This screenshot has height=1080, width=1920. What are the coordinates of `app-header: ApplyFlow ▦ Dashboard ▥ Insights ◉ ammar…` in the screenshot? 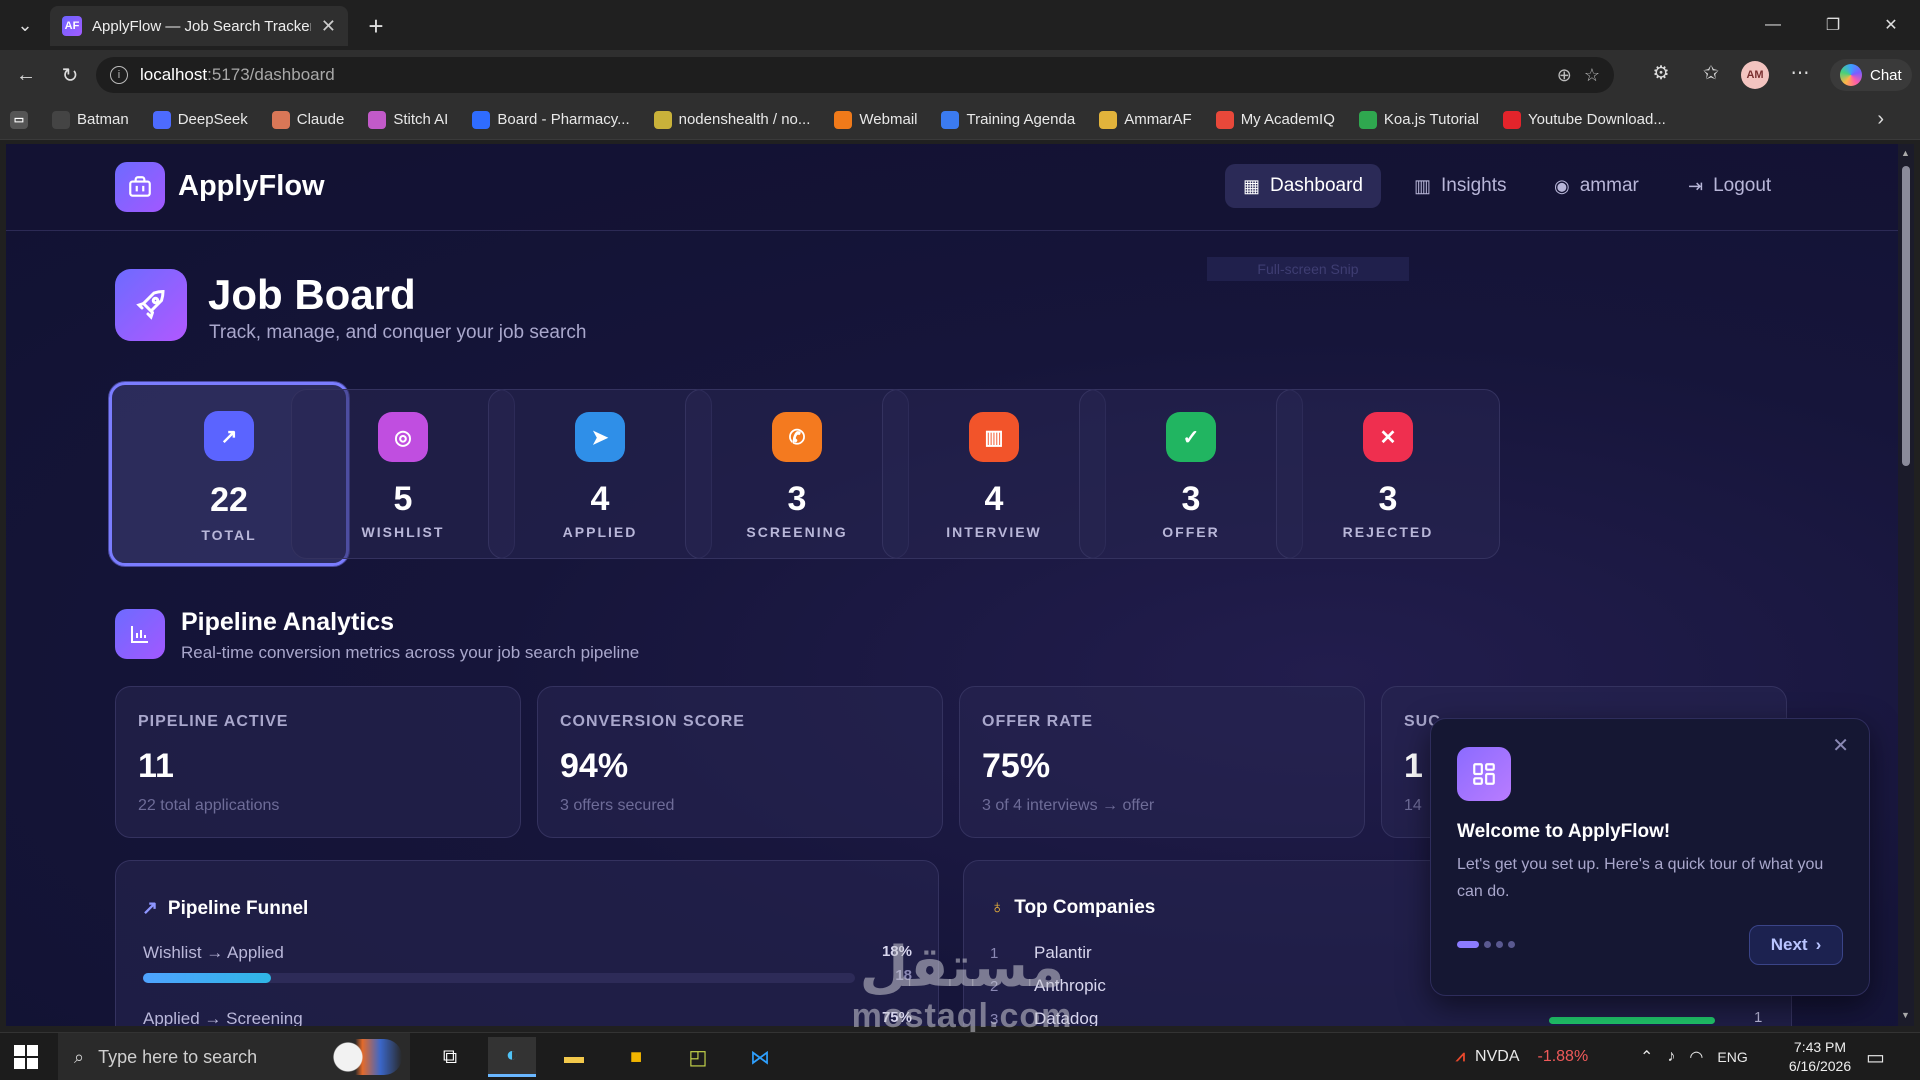 It's located at (952, 187).